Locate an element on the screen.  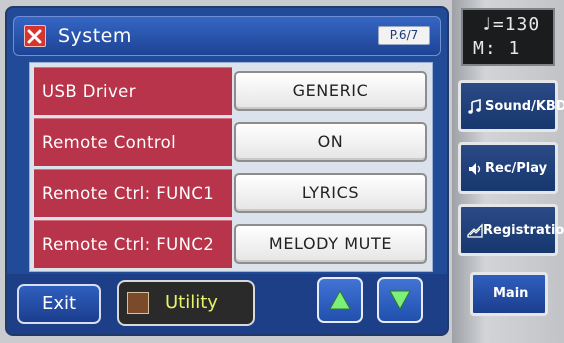
setting-label: USB Driver is located at coordinates (133, 91).